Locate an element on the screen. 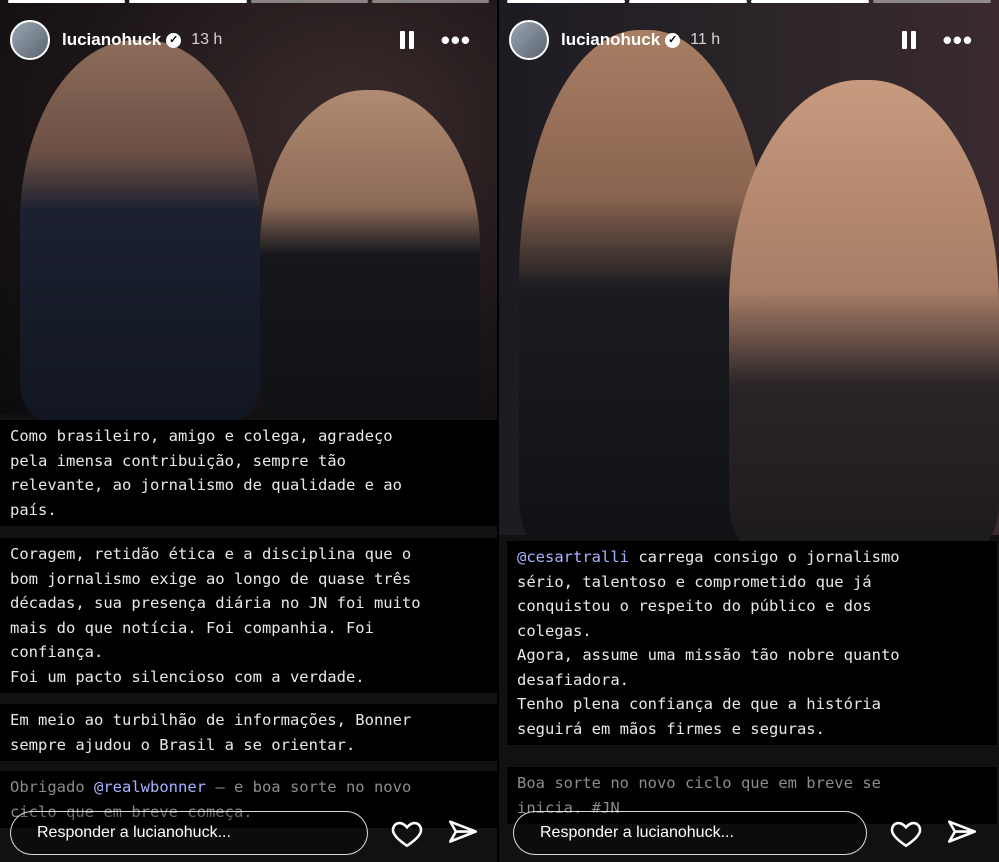  mention-link: @realwbonner is located at coordinates (150, 787).